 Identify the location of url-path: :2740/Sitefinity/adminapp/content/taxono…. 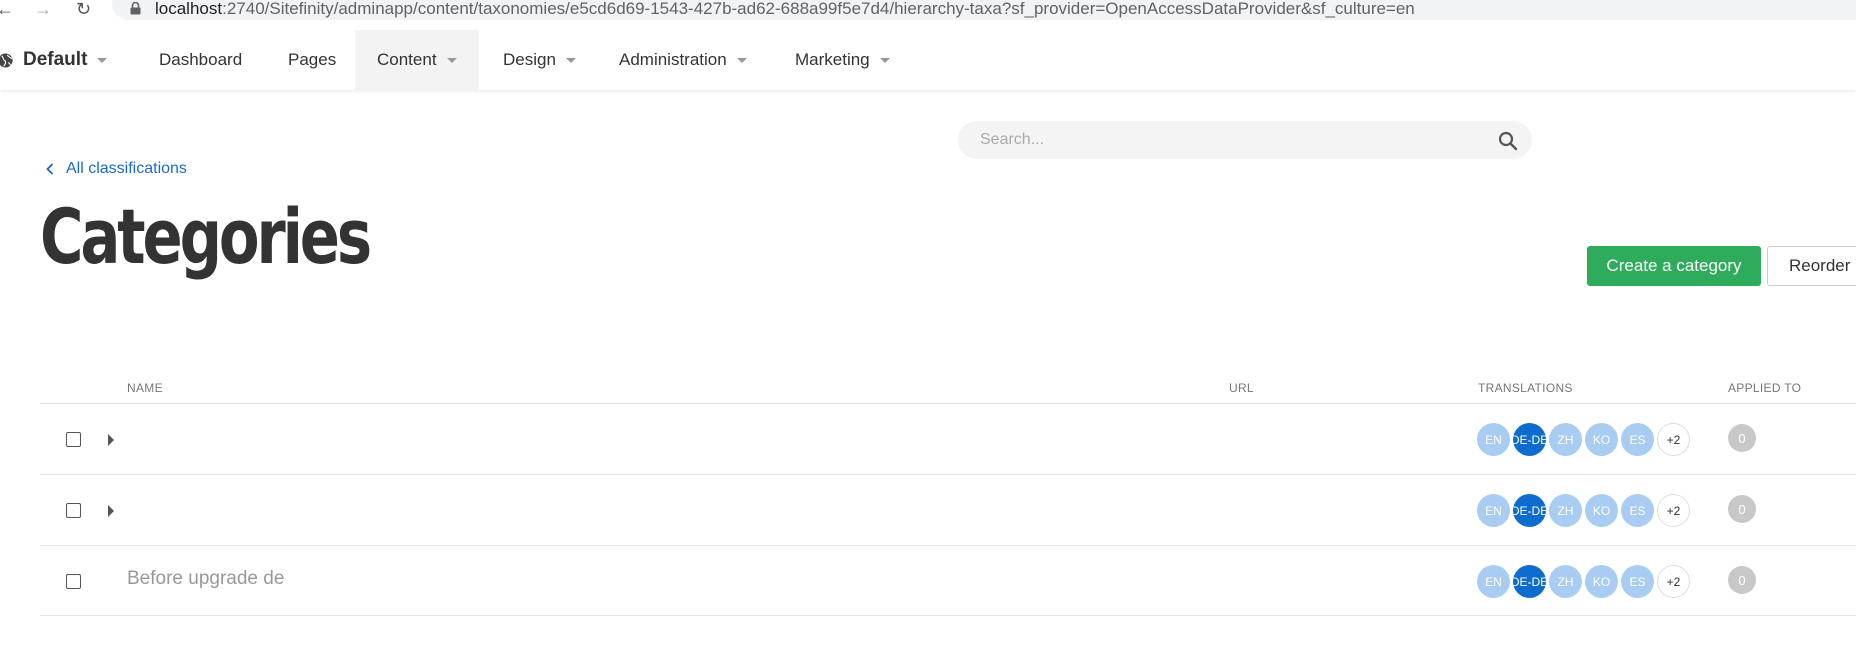
(818, 9).